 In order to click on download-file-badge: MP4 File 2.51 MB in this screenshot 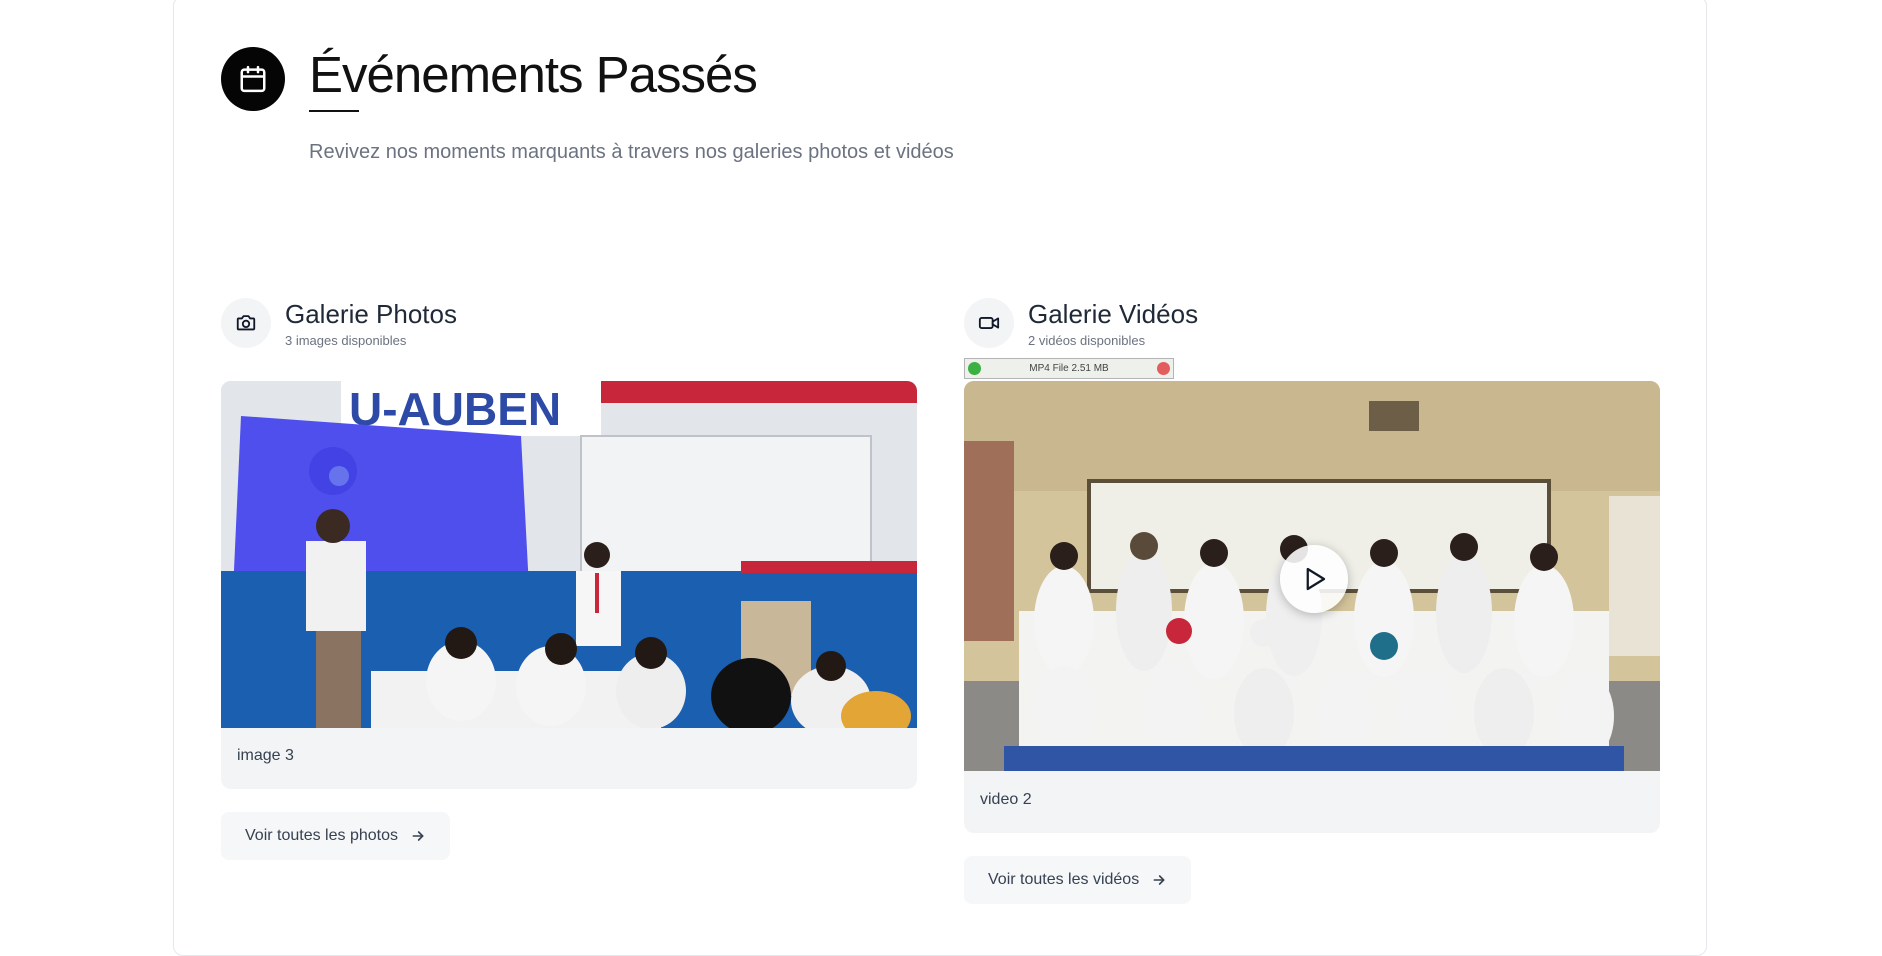, I will do `click(1069, 368)`.